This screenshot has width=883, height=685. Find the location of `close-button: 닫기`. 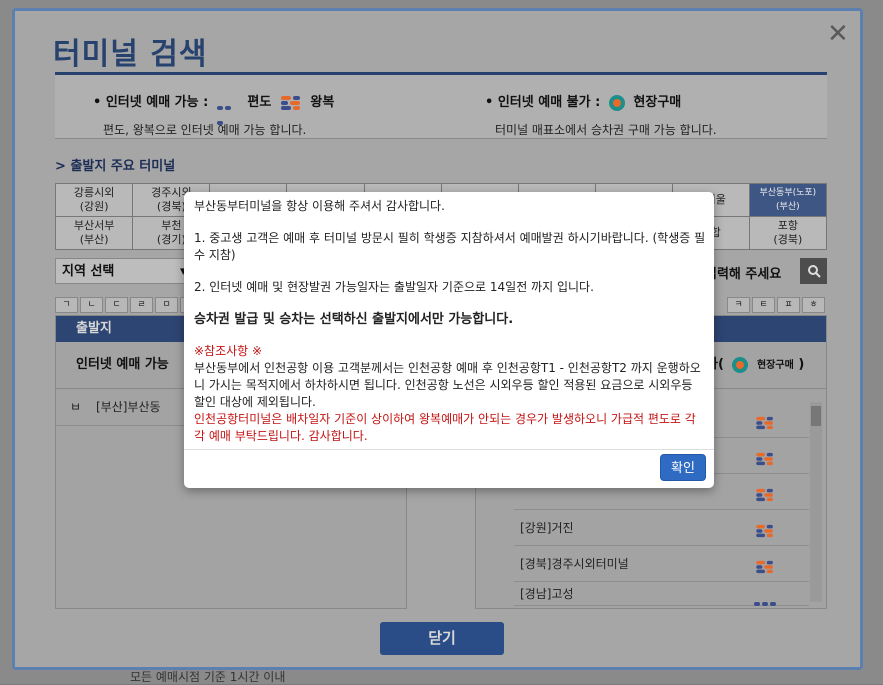

close-button: 닫기 is located at coordinates (442, 638).